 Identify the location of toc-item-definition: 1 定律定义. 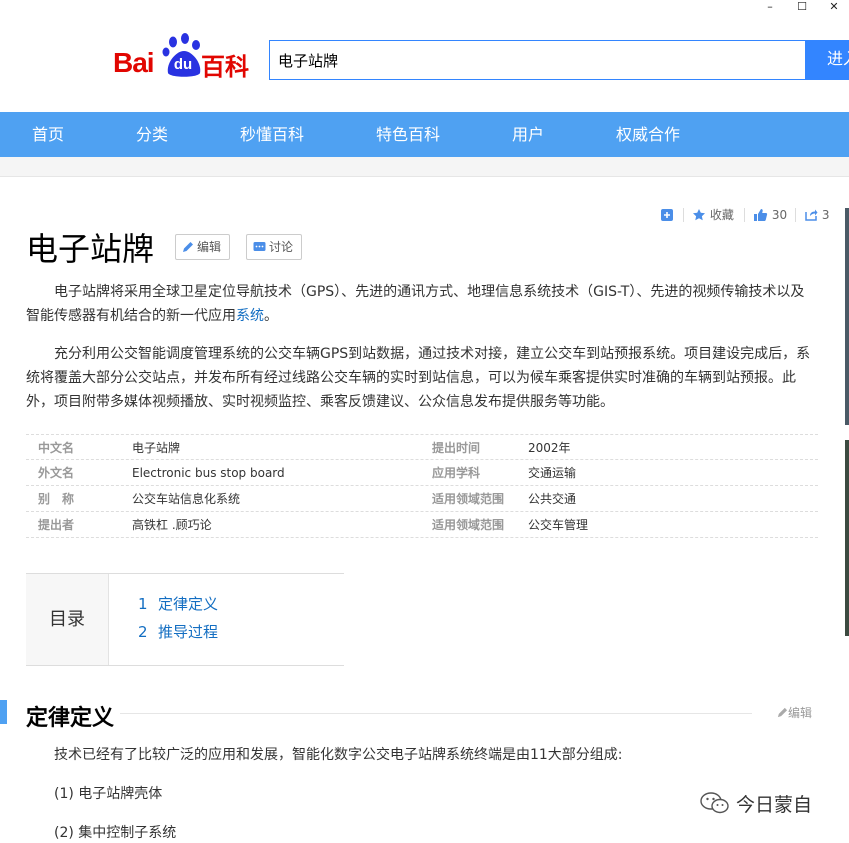
(178, 603).